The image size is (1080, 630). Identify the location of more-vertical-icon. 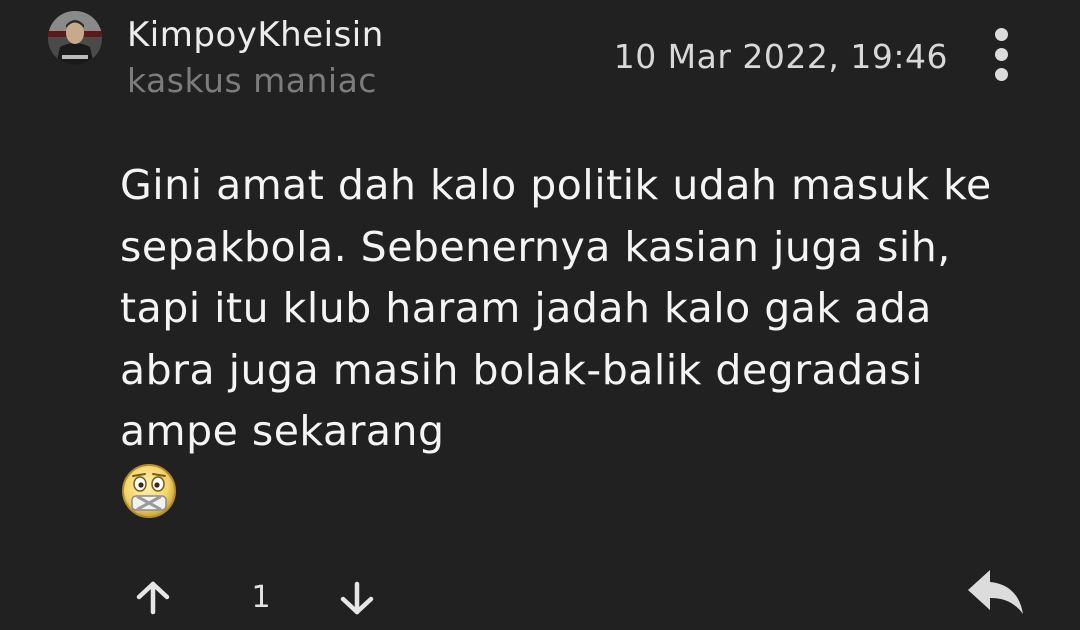
(1001, 34).